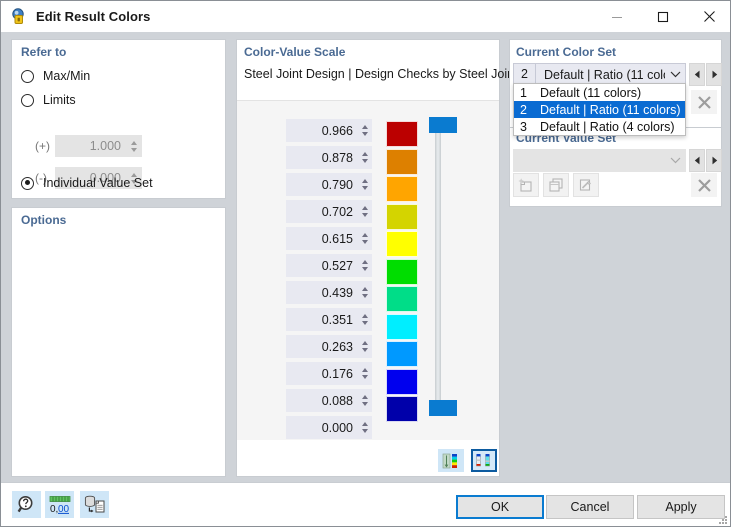  I want to click on help-button, so click(26, 504).